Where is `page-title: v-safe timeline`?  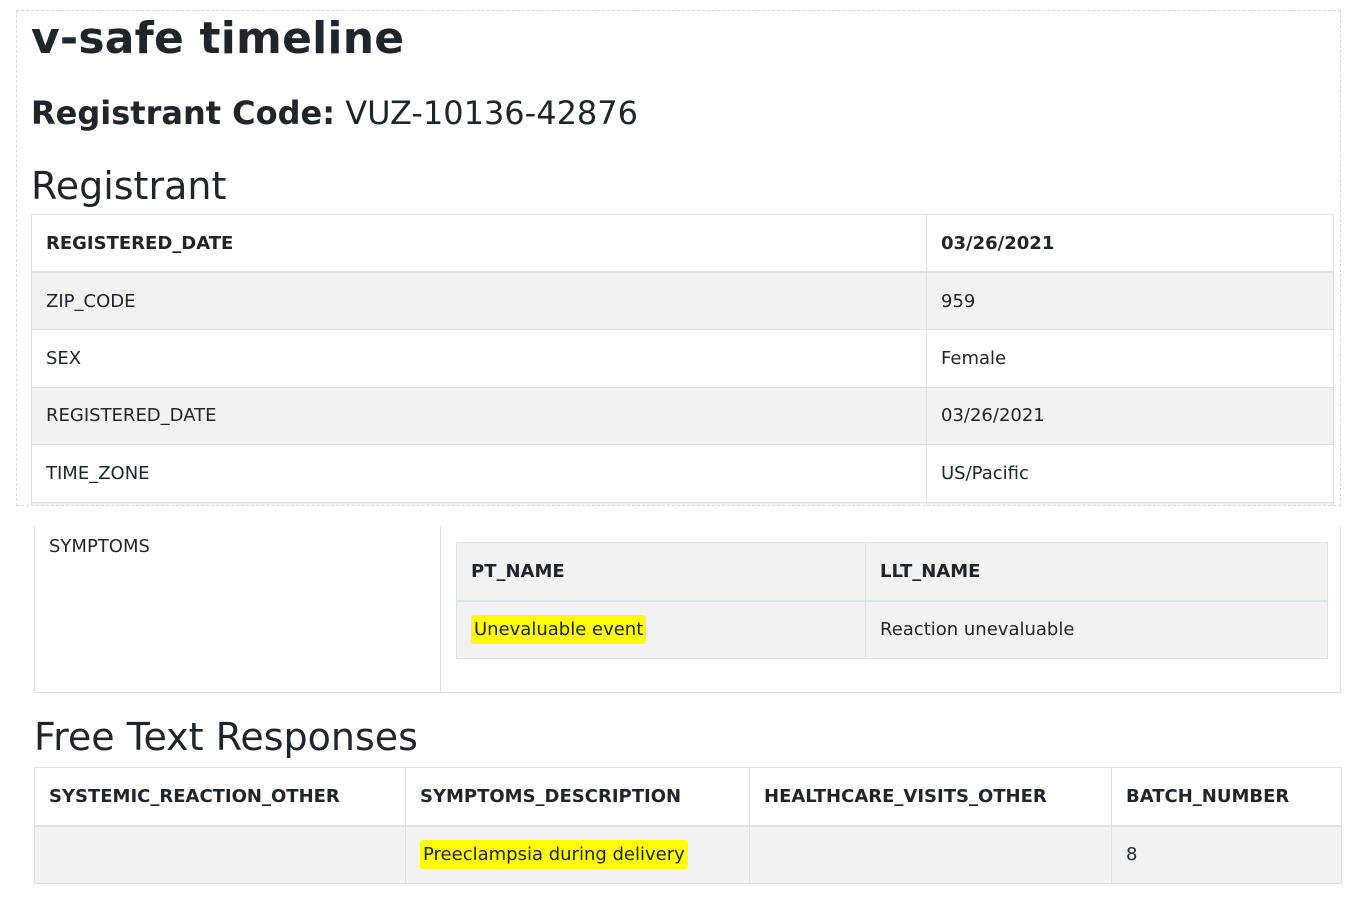 page-title: v-safe timeline is located at coordinates (218, 38).